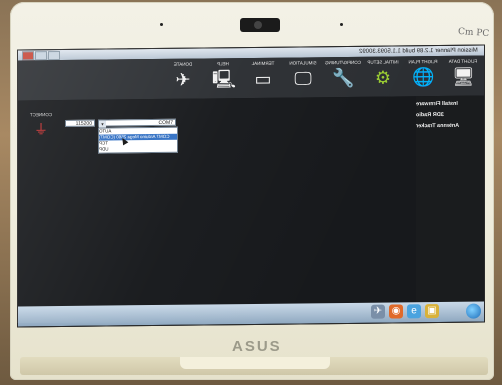 The width and height of the screenshot is (502, 385). I want to click on menu-flight-plan: FLIGHT PLAN 🌐, so click(423, 76).